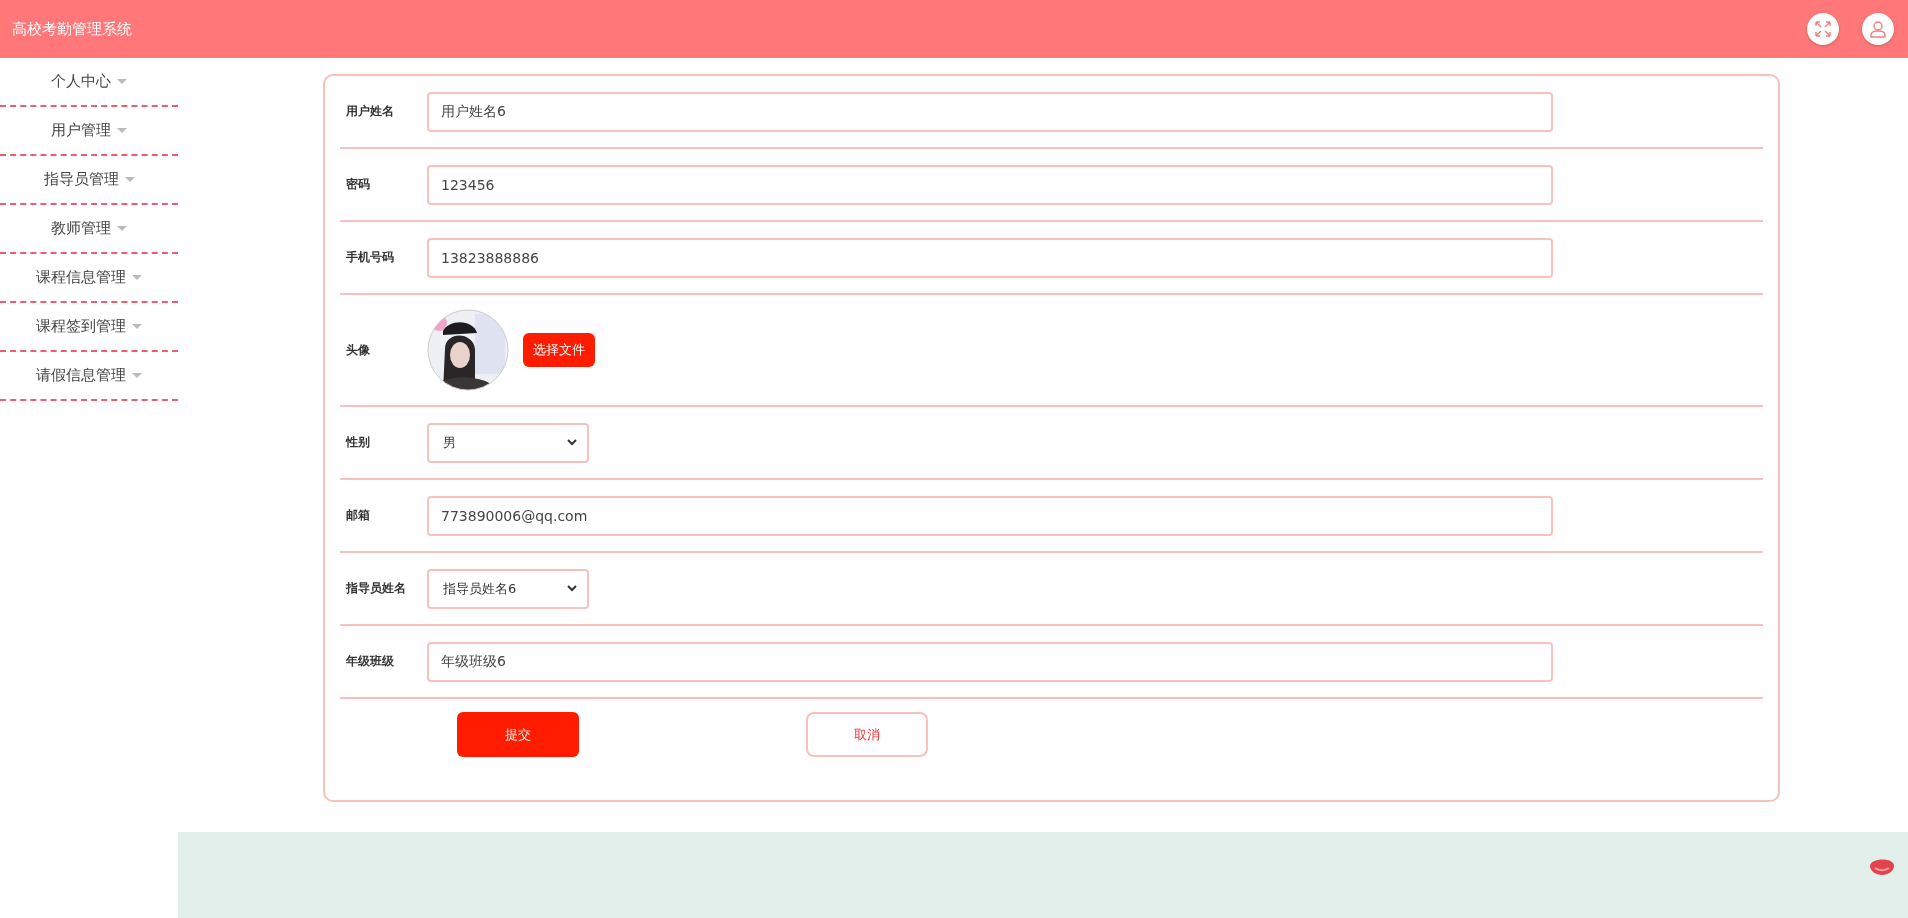  Describe the element at coordinates (370, 661) in the screenshot. I see `field-label: 年级班级` at that location.